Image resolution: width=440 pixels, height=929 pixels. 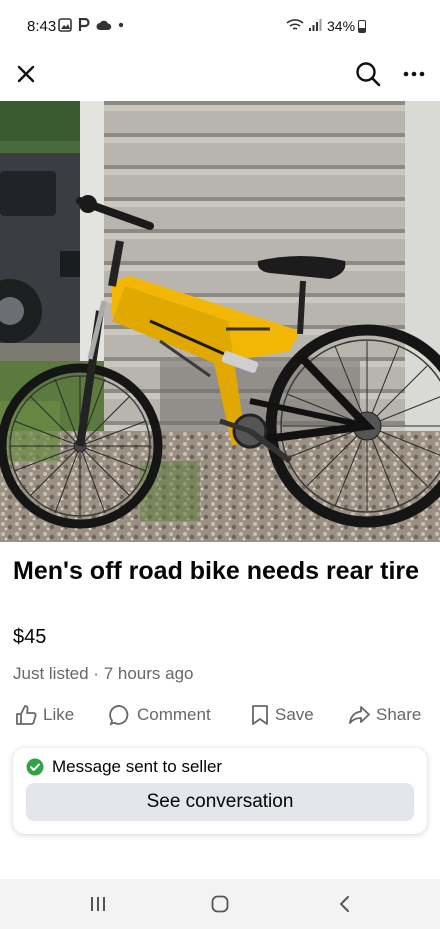 What do you see at coordinates (91, 25) in the screenshot?
I see `status-left-icons` at bounding box center [91, 25].